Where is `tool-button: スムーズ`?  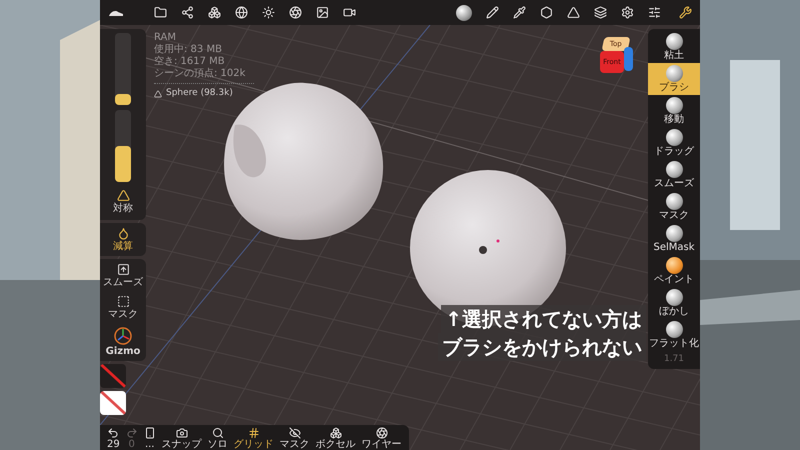 tool-button: スムーズ is located at coordinates (674, 175).